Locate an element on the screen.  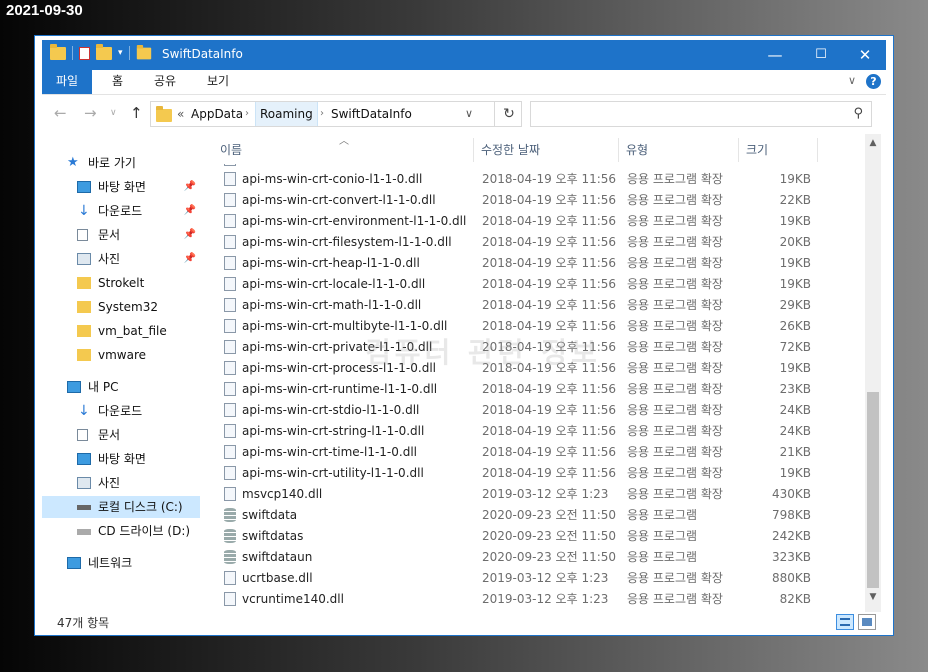
tab-home: 홈 is located at coordinates (117, 82).